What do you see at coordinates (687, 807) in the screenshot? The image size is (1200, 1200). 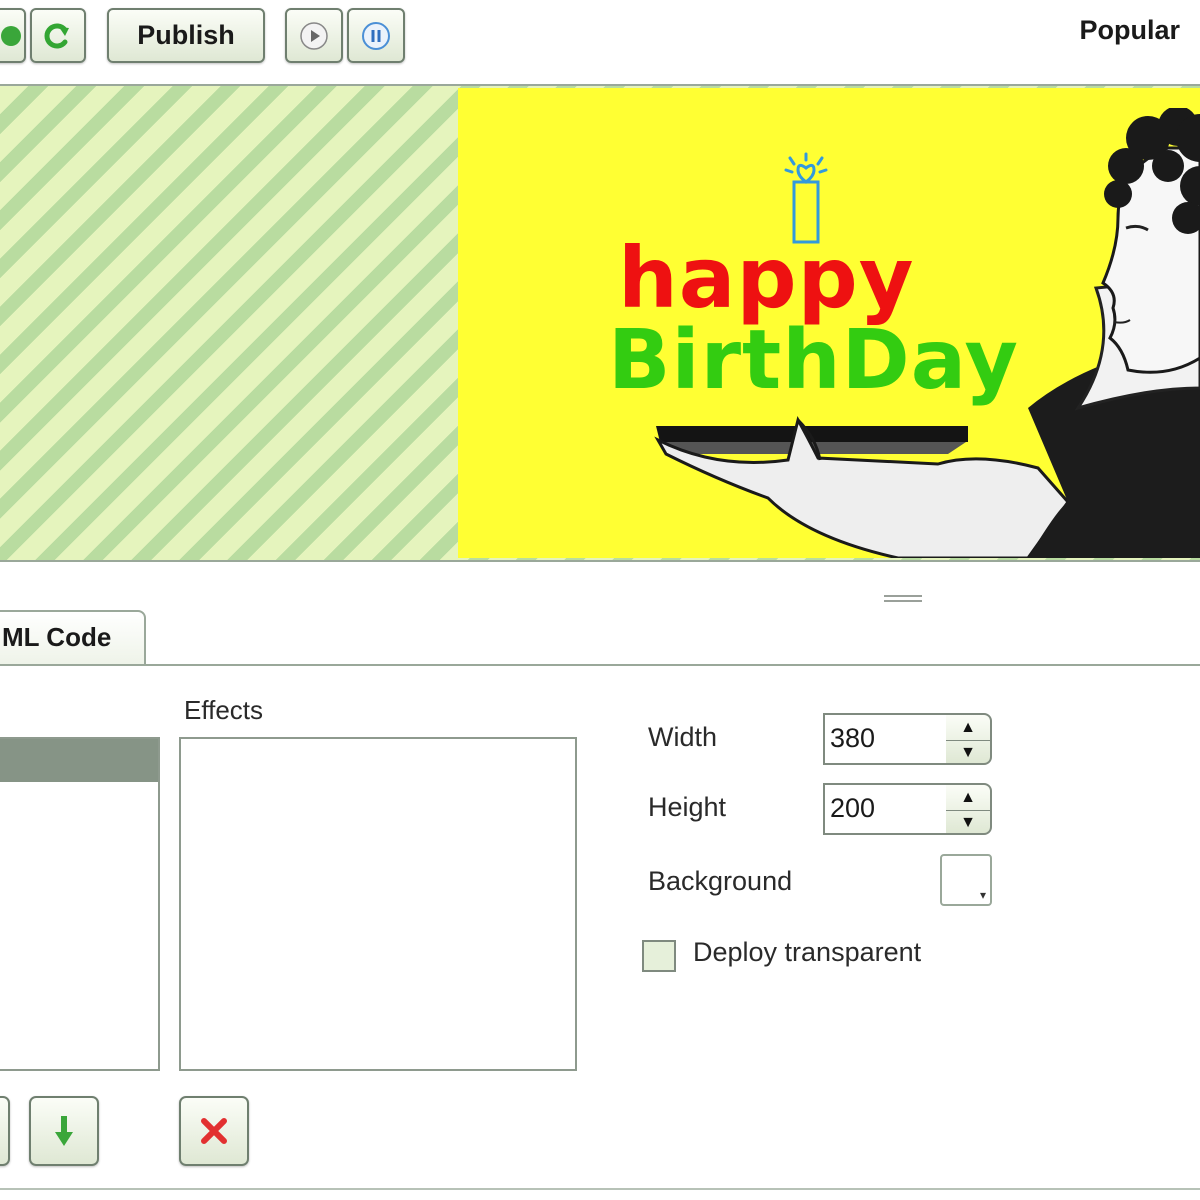 I see `height-label: Height` at bounding box center [687, 807].